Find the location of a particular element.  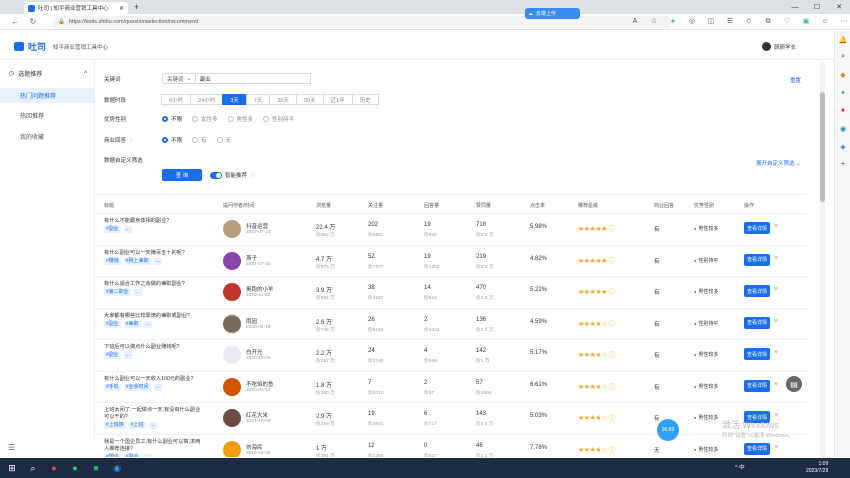

bell-icon: 🔔 is located at coordinates (843, 41).